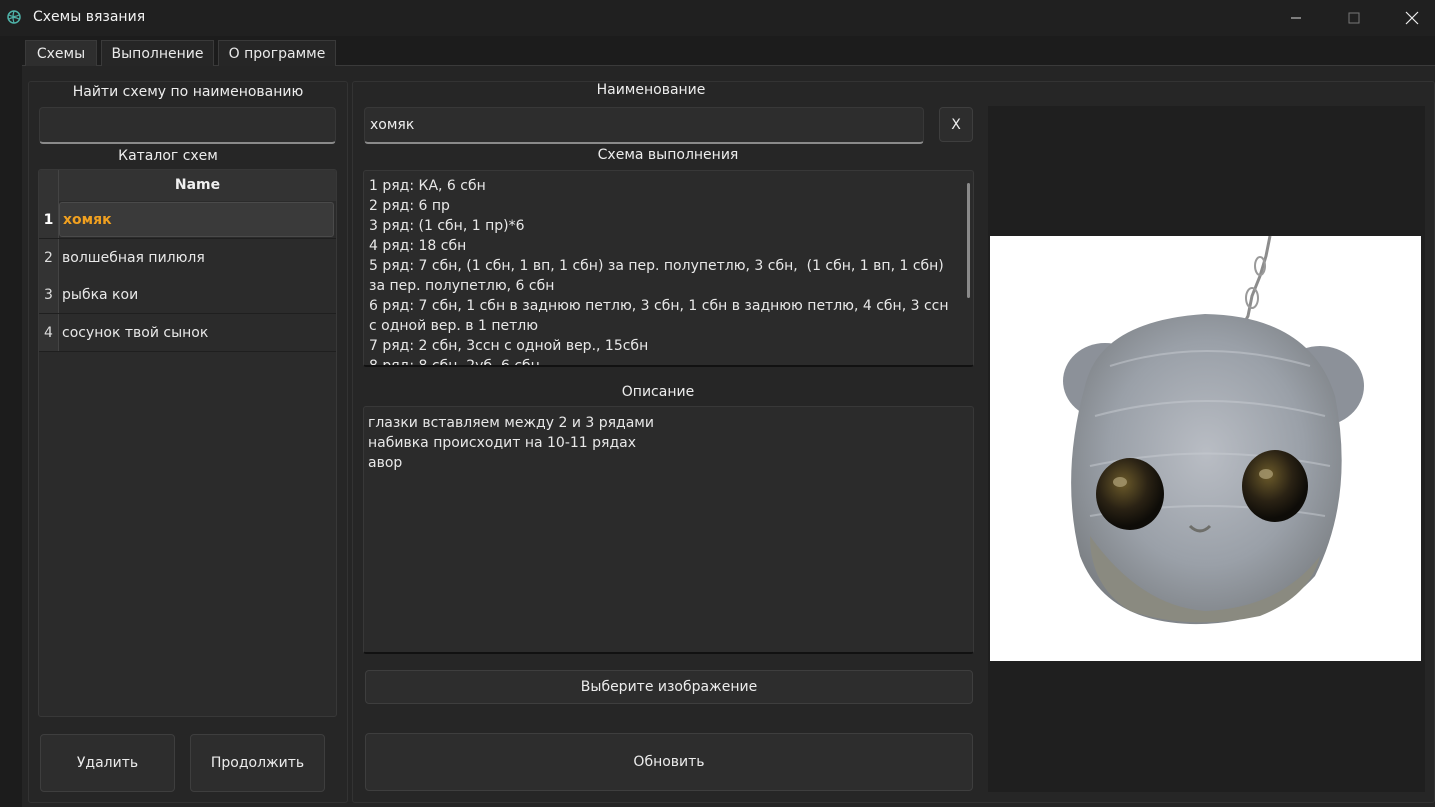 Image resolution: width=1435 pixels, height=807 pixels. I want to click on table-row: 3 рыбка кои, so click(187, 295).